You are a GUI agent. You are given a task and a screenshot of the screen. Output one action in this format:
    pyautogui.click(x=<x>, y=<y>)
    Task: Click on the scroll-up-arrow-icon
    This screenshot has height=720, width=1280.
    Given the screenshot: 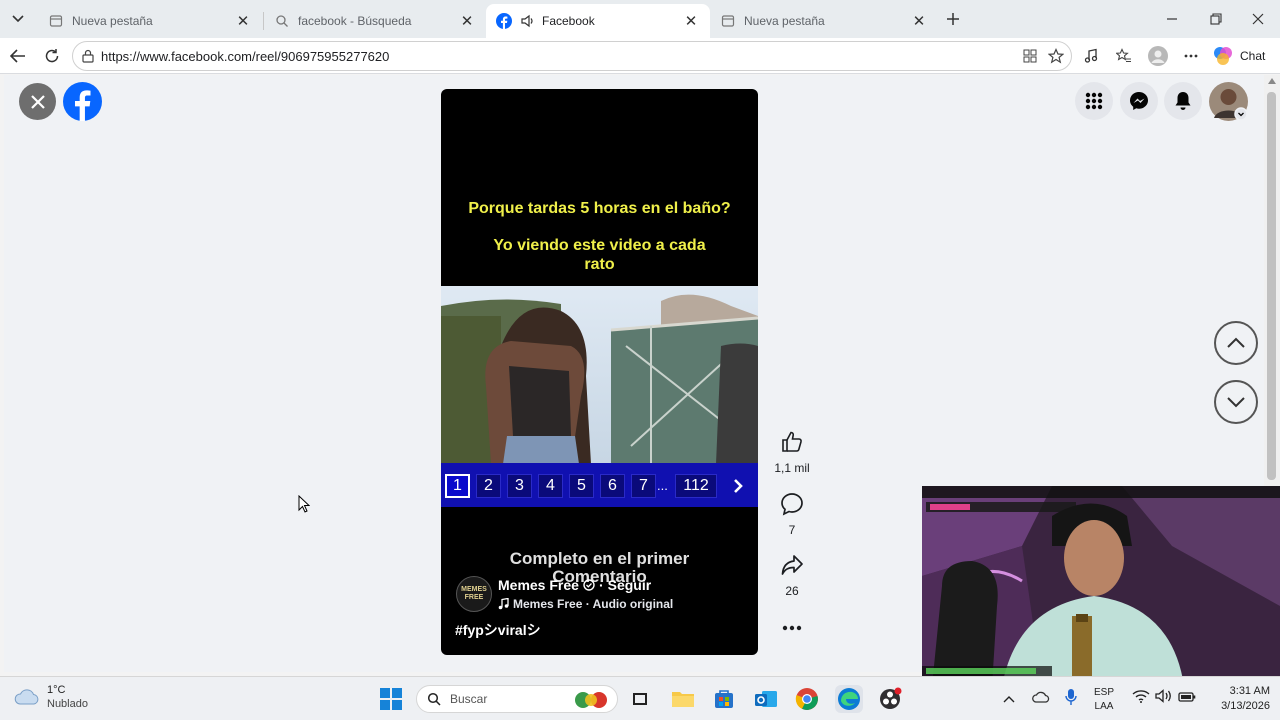 What is the action you would take?
    pyautogui.click(x=1272, y=81)
    